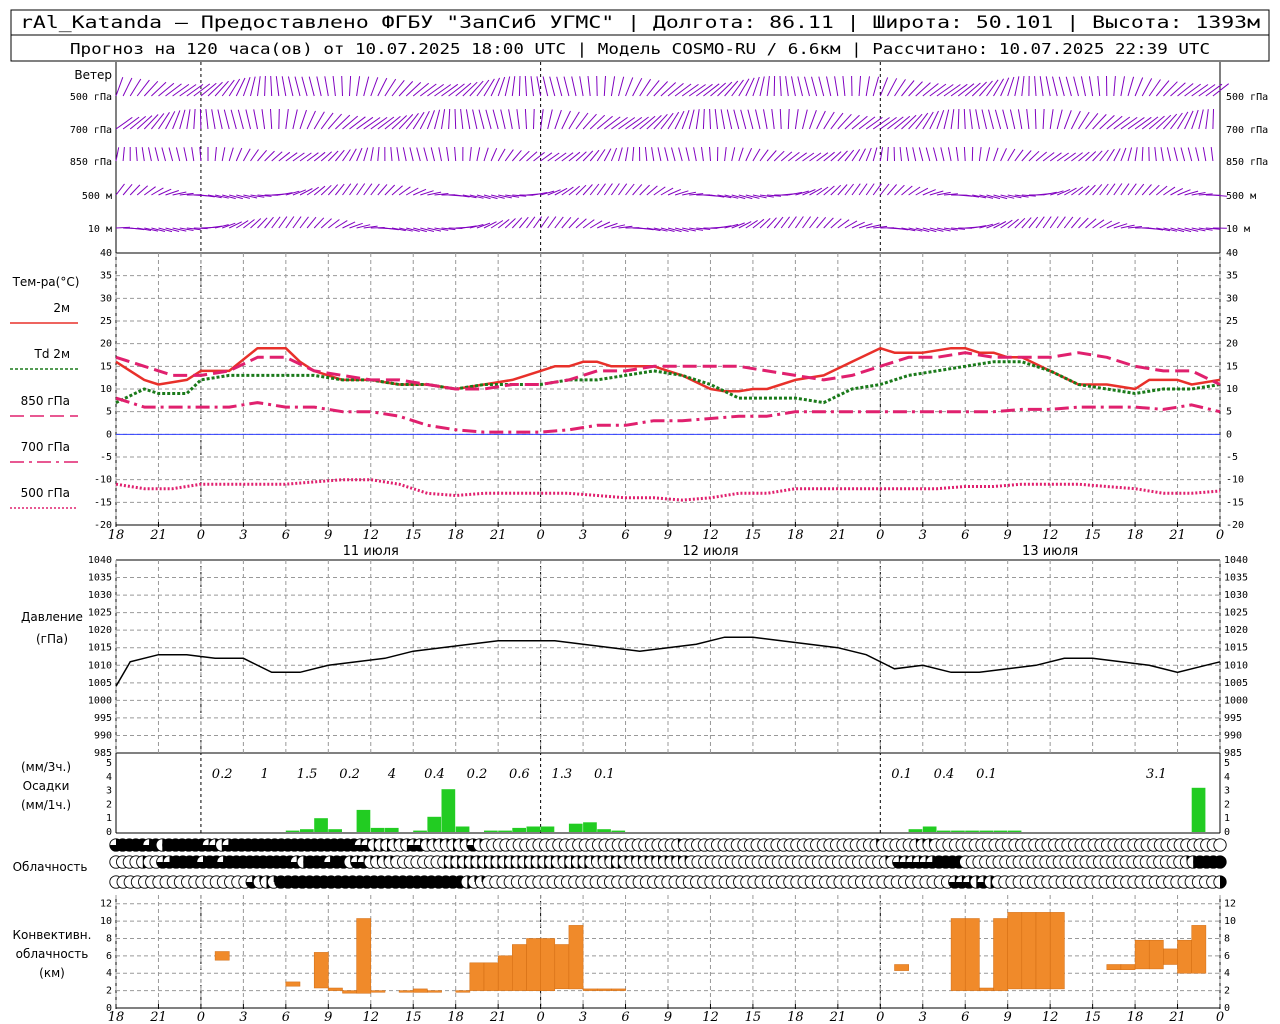 The width and height of the screenshot is (1280, 1024). I want to click on conv-ytick-right: 2, so click(1227, 991).